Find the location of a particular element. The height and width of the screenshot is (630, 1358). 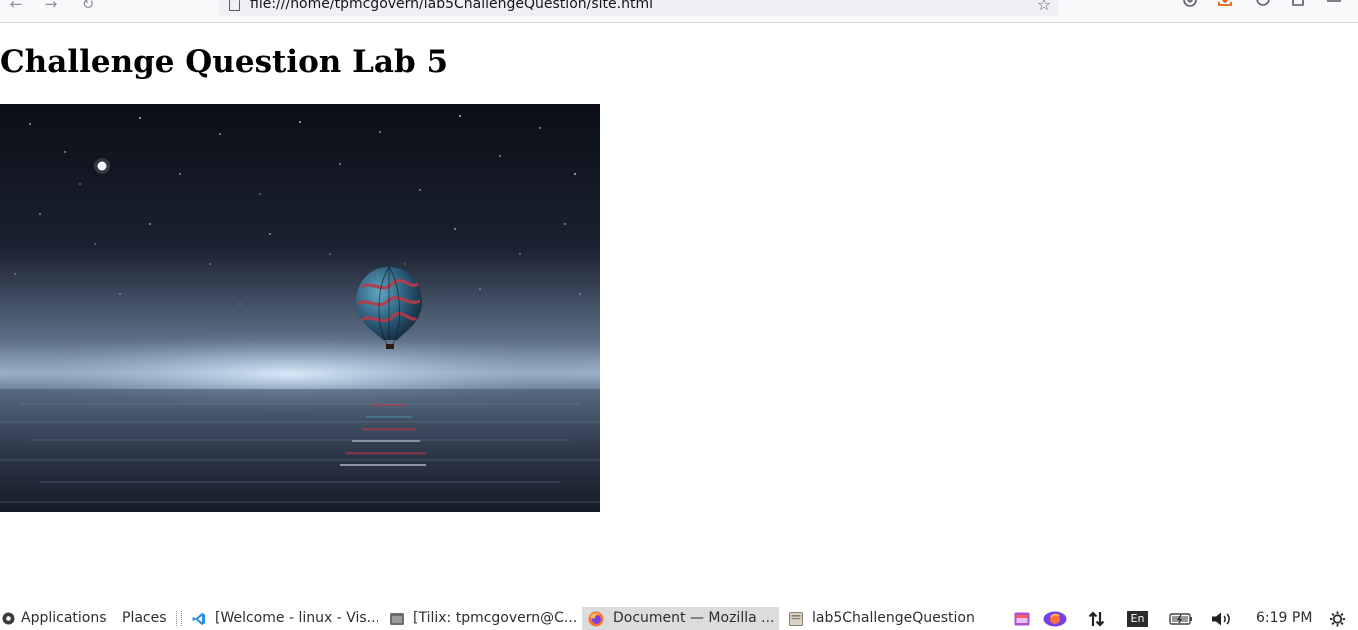

places-menu: Places is located at coordinates (144, 618).